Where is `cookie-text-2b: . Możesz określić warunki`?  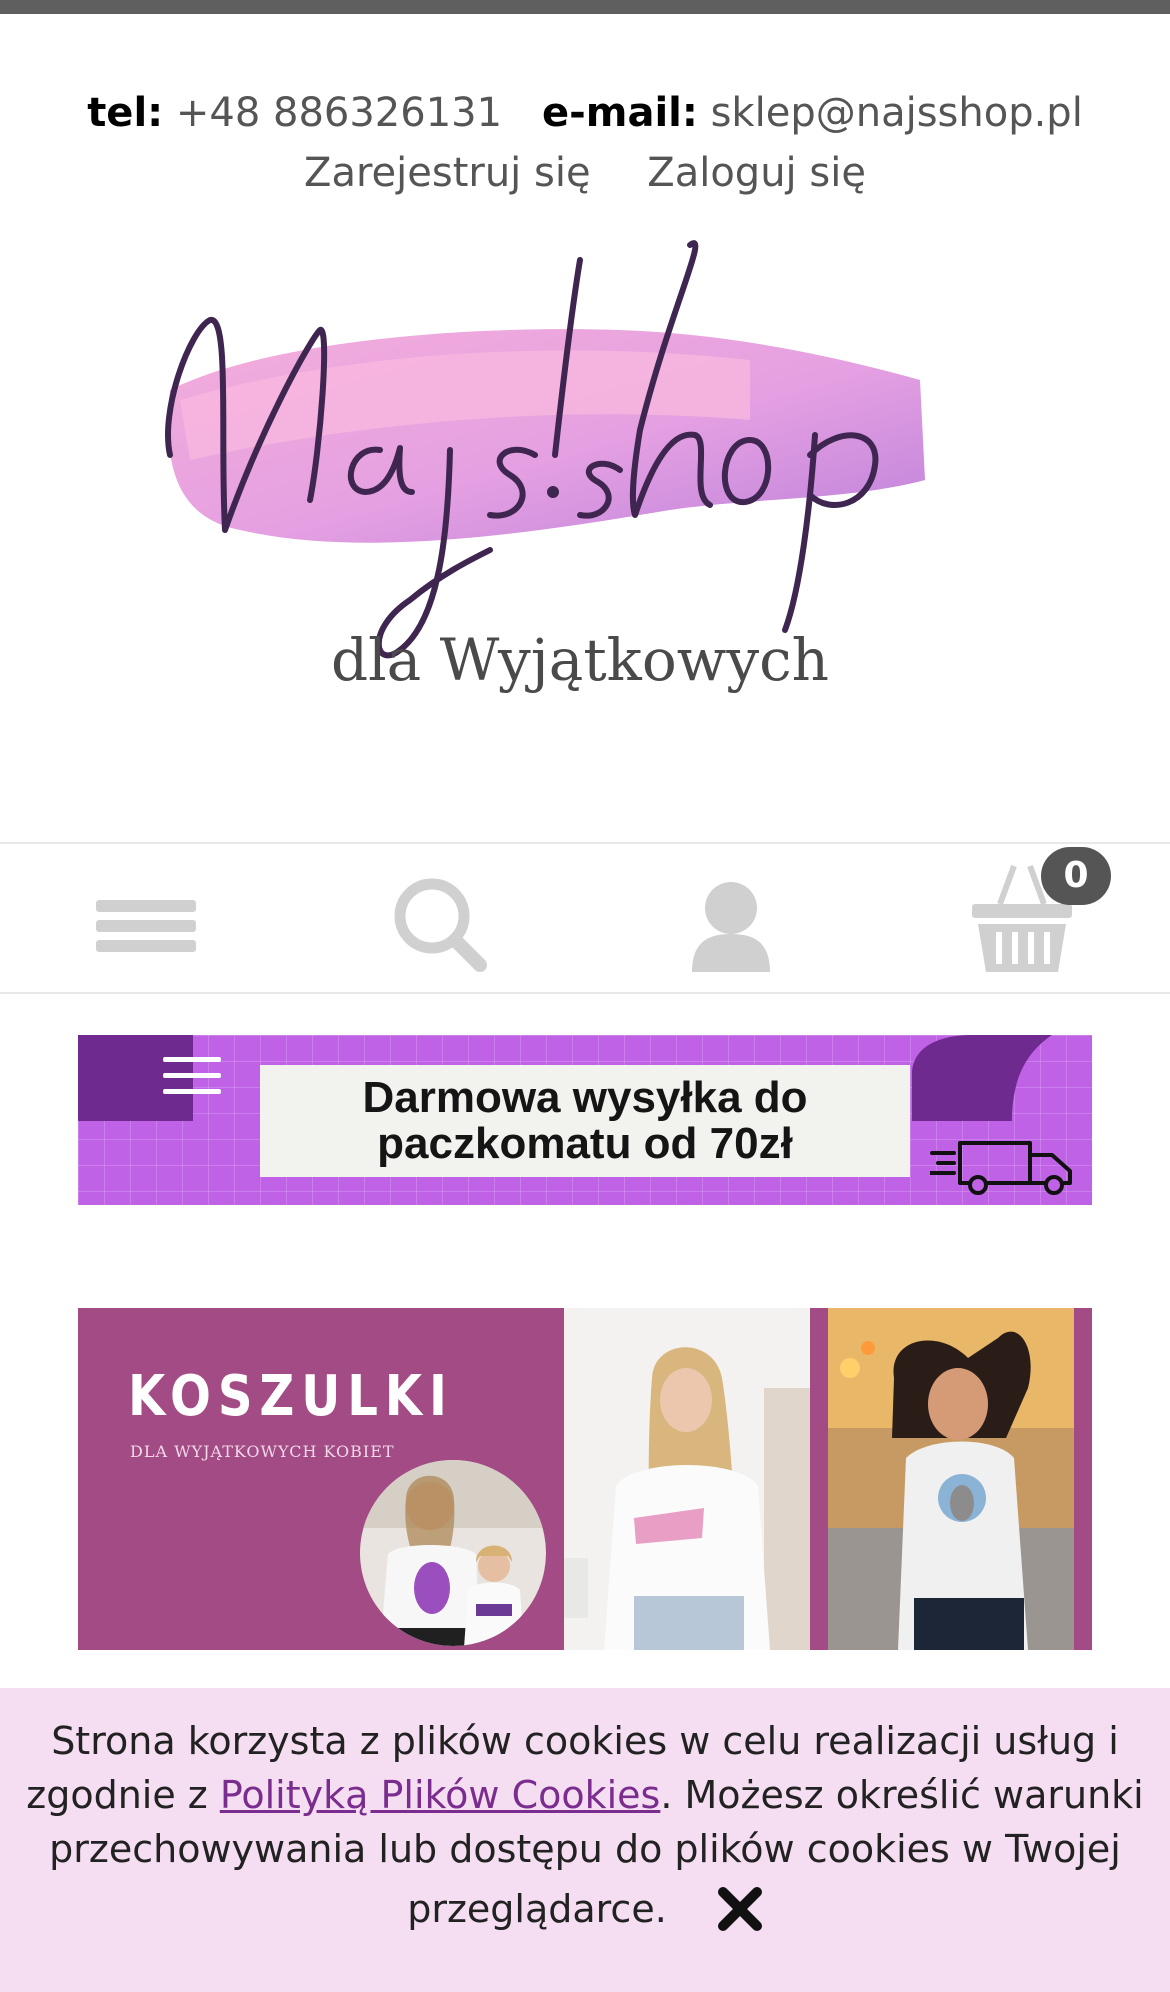 cookie-text-2b: . Możesz określić warunki is located at coordinates (902, 1795).